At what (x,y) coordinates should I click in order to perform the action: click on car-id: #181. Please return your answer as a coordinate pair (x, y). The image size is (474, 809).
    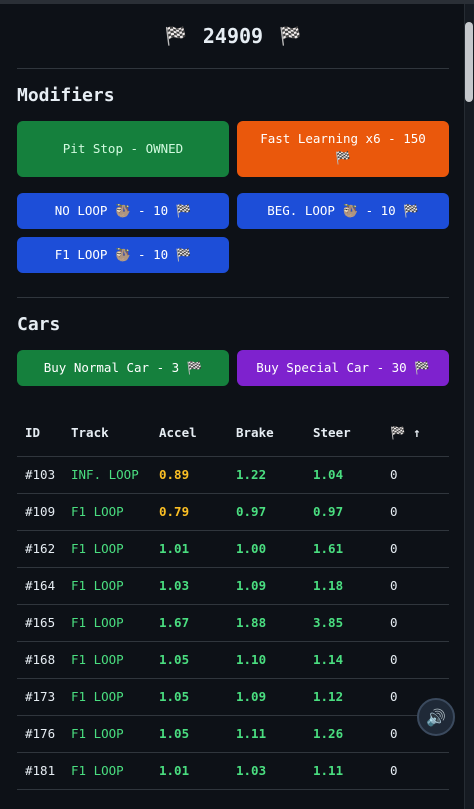
    Looking at the image, I should click on (44, 771).